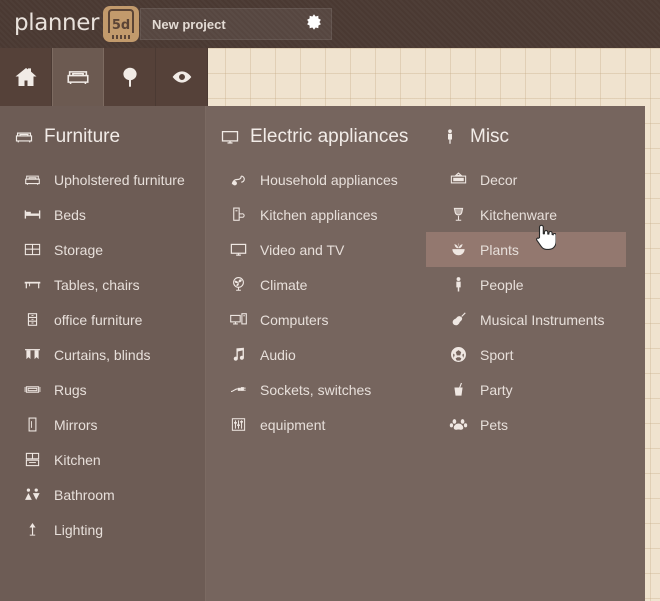 The image size is (660, 601). What do you see at coordinates (316, 137) in the screenshot?
I see `column-header-electric-appliances: Electric appliances` at bounding box center [316, 137].